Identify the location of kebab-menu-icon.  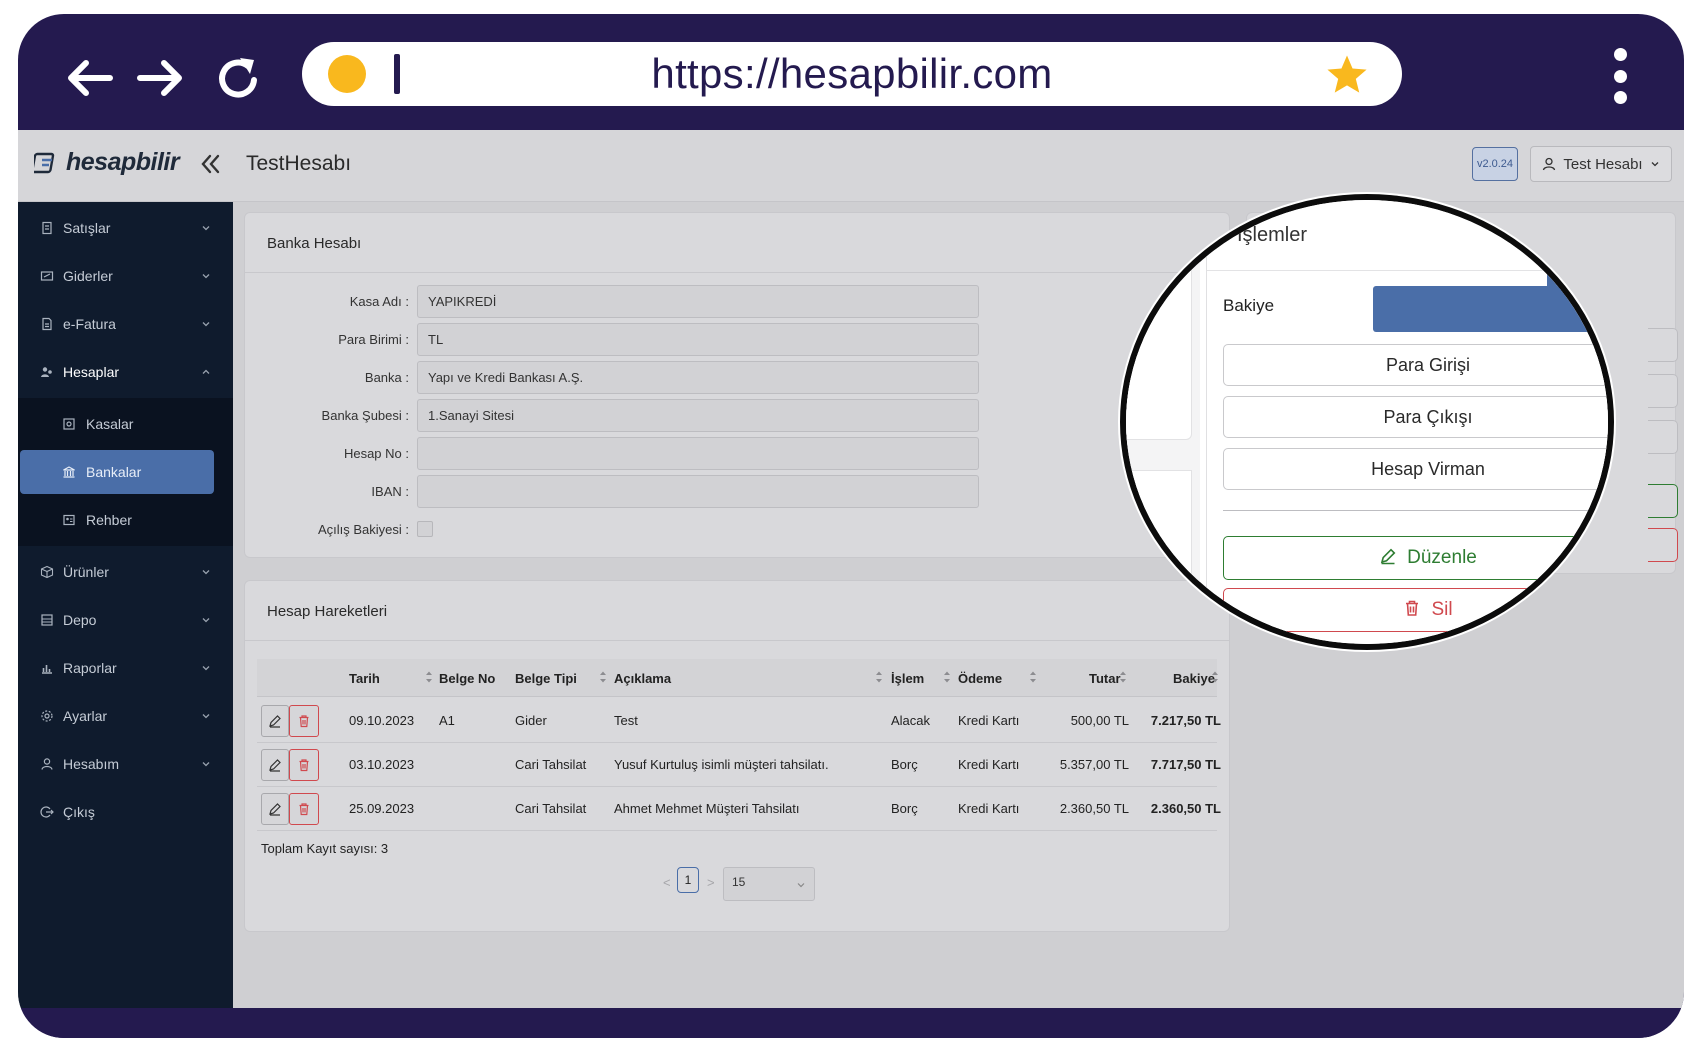
(1620, 76).